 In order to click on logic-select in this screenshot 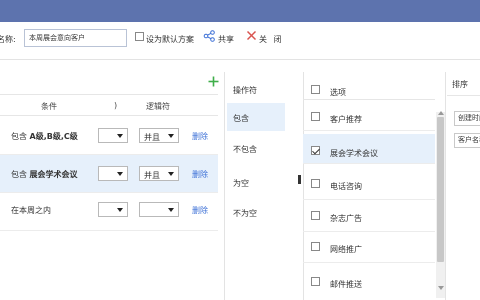, I will do `click(159, 209)`.